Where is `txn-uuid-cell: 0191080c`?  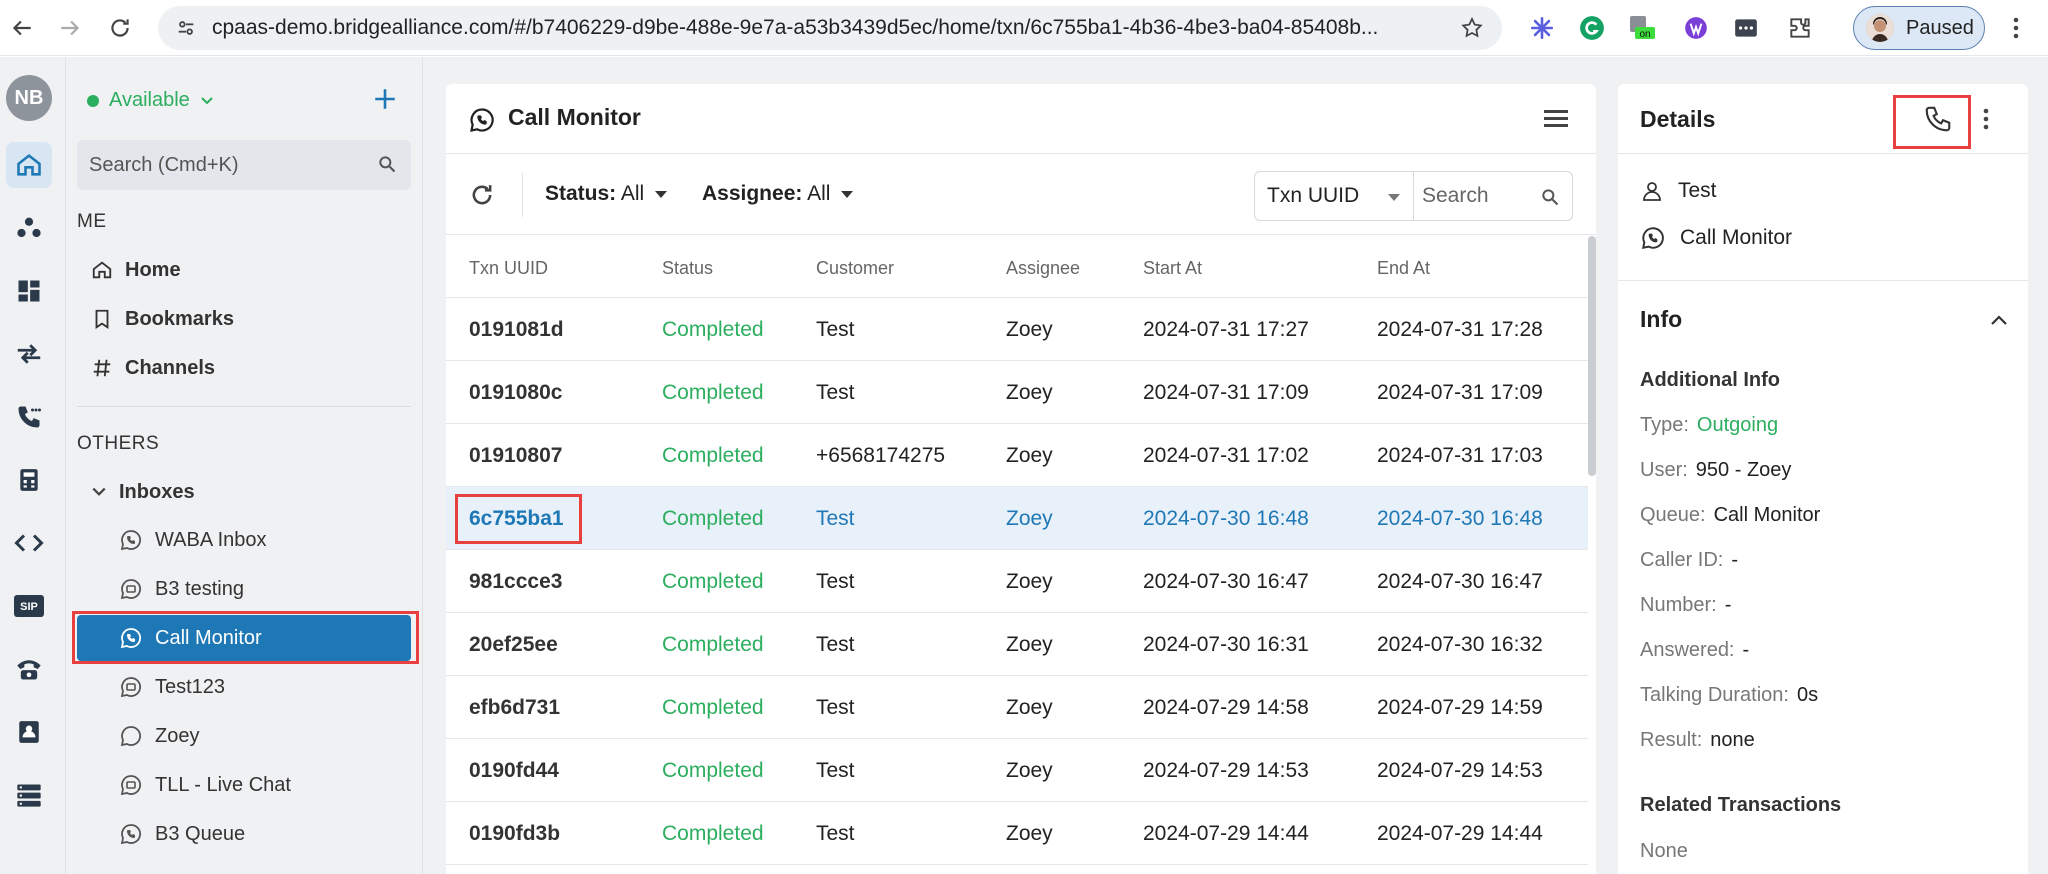 txn-uuid-cell: 0191080c is located at coordinates (515, 393).